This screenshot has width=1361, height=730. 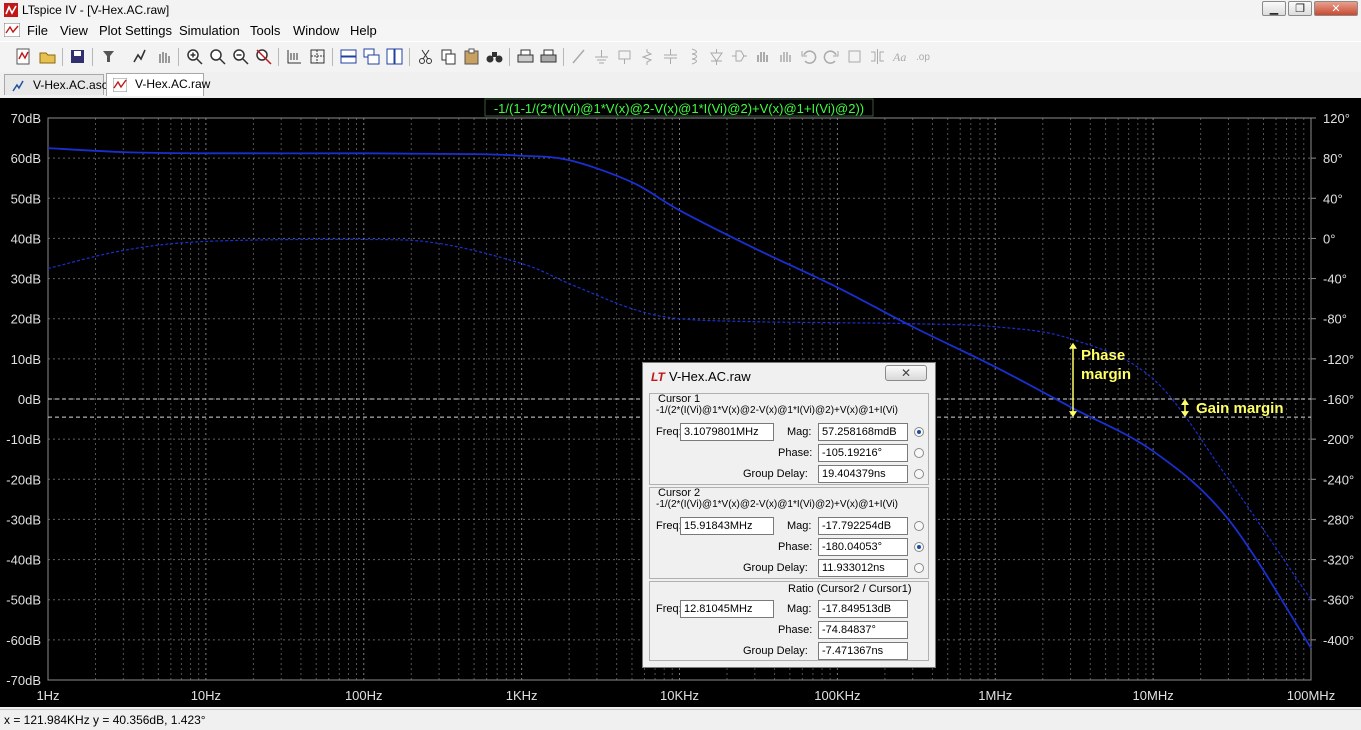 I want to click on arrow-head-up, so click(x=1185, y=402).